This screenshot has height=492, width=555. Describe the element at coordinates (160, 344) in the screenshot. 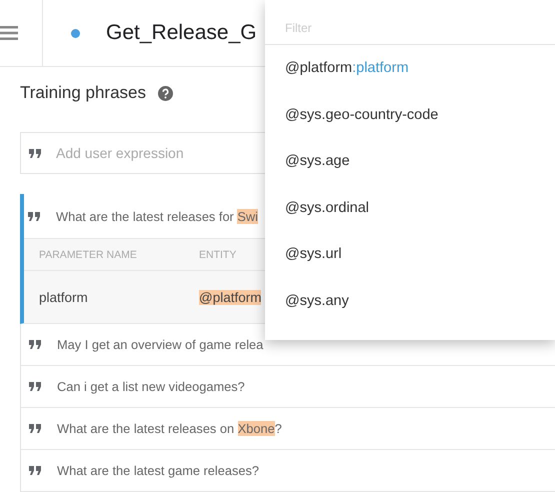

I see `phrase-text: May I get an overview of game relea` at that location.